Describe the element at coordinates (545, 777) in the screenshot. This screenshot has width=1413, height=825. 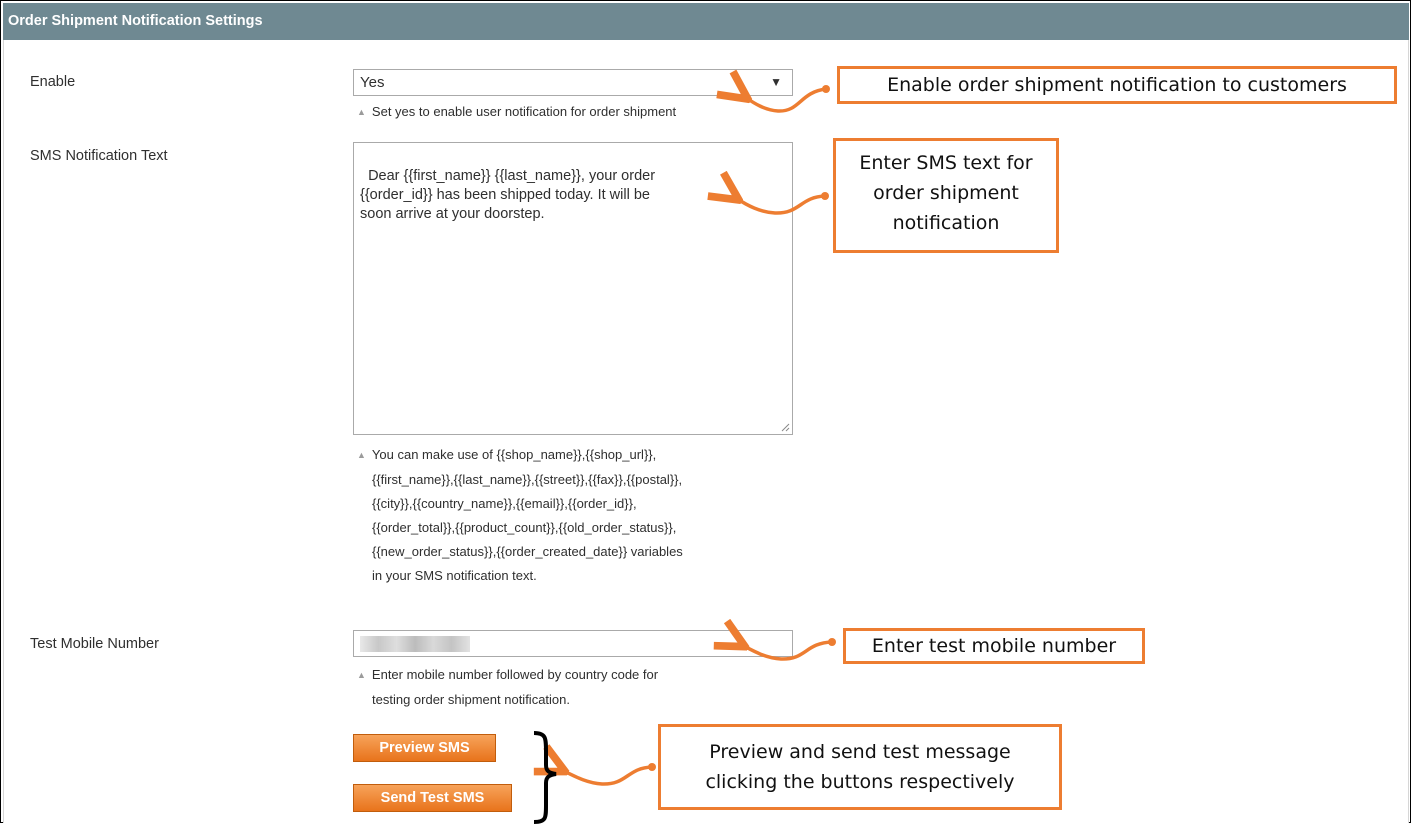
I see `curly-brace` at that location.